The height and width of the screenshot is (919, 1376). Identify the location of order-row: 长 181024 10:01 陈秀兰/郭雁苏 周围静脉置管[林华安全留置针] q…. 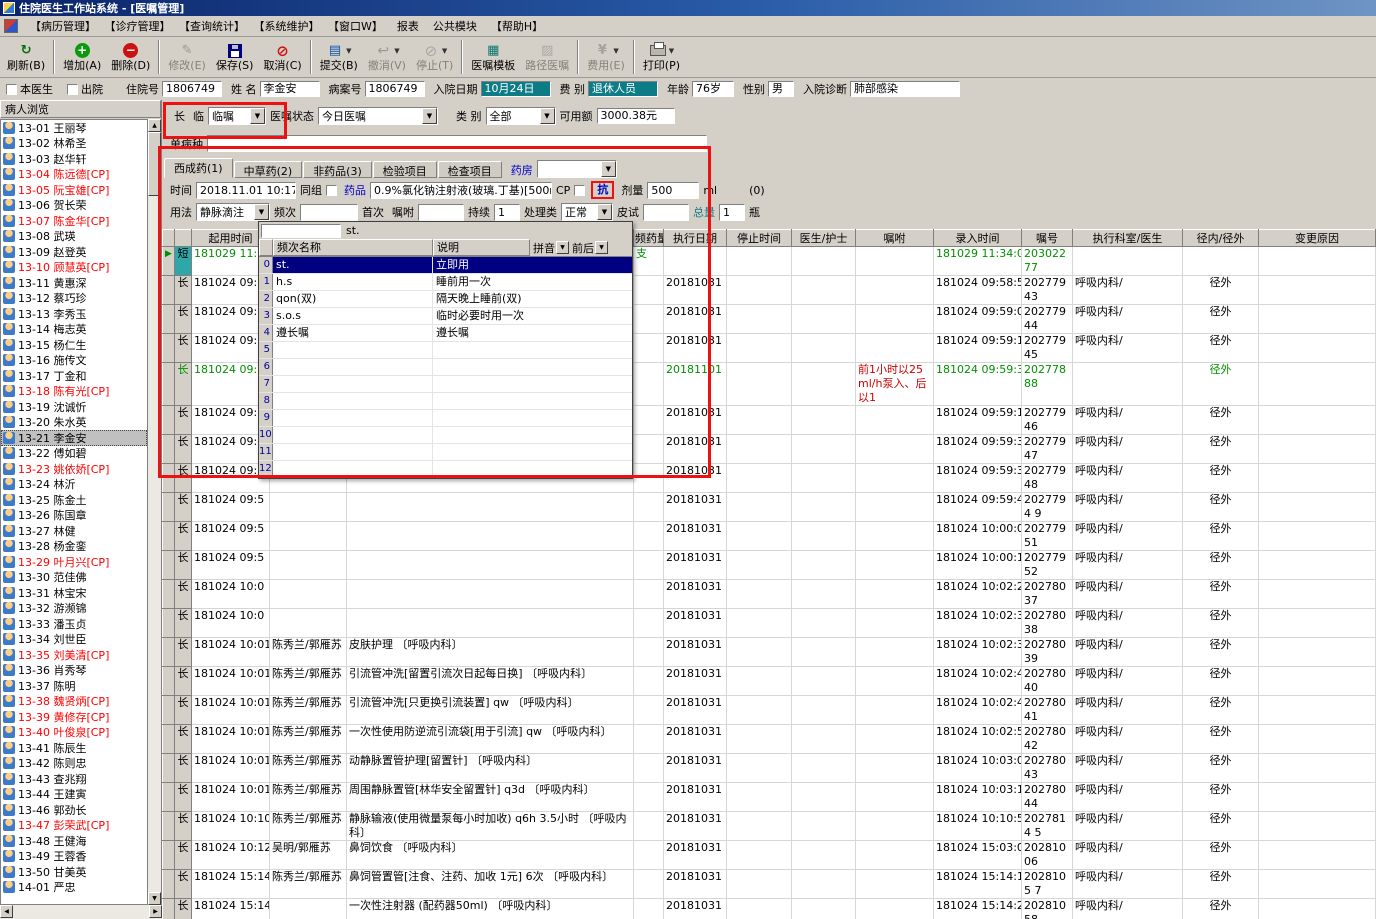
(769, 797).